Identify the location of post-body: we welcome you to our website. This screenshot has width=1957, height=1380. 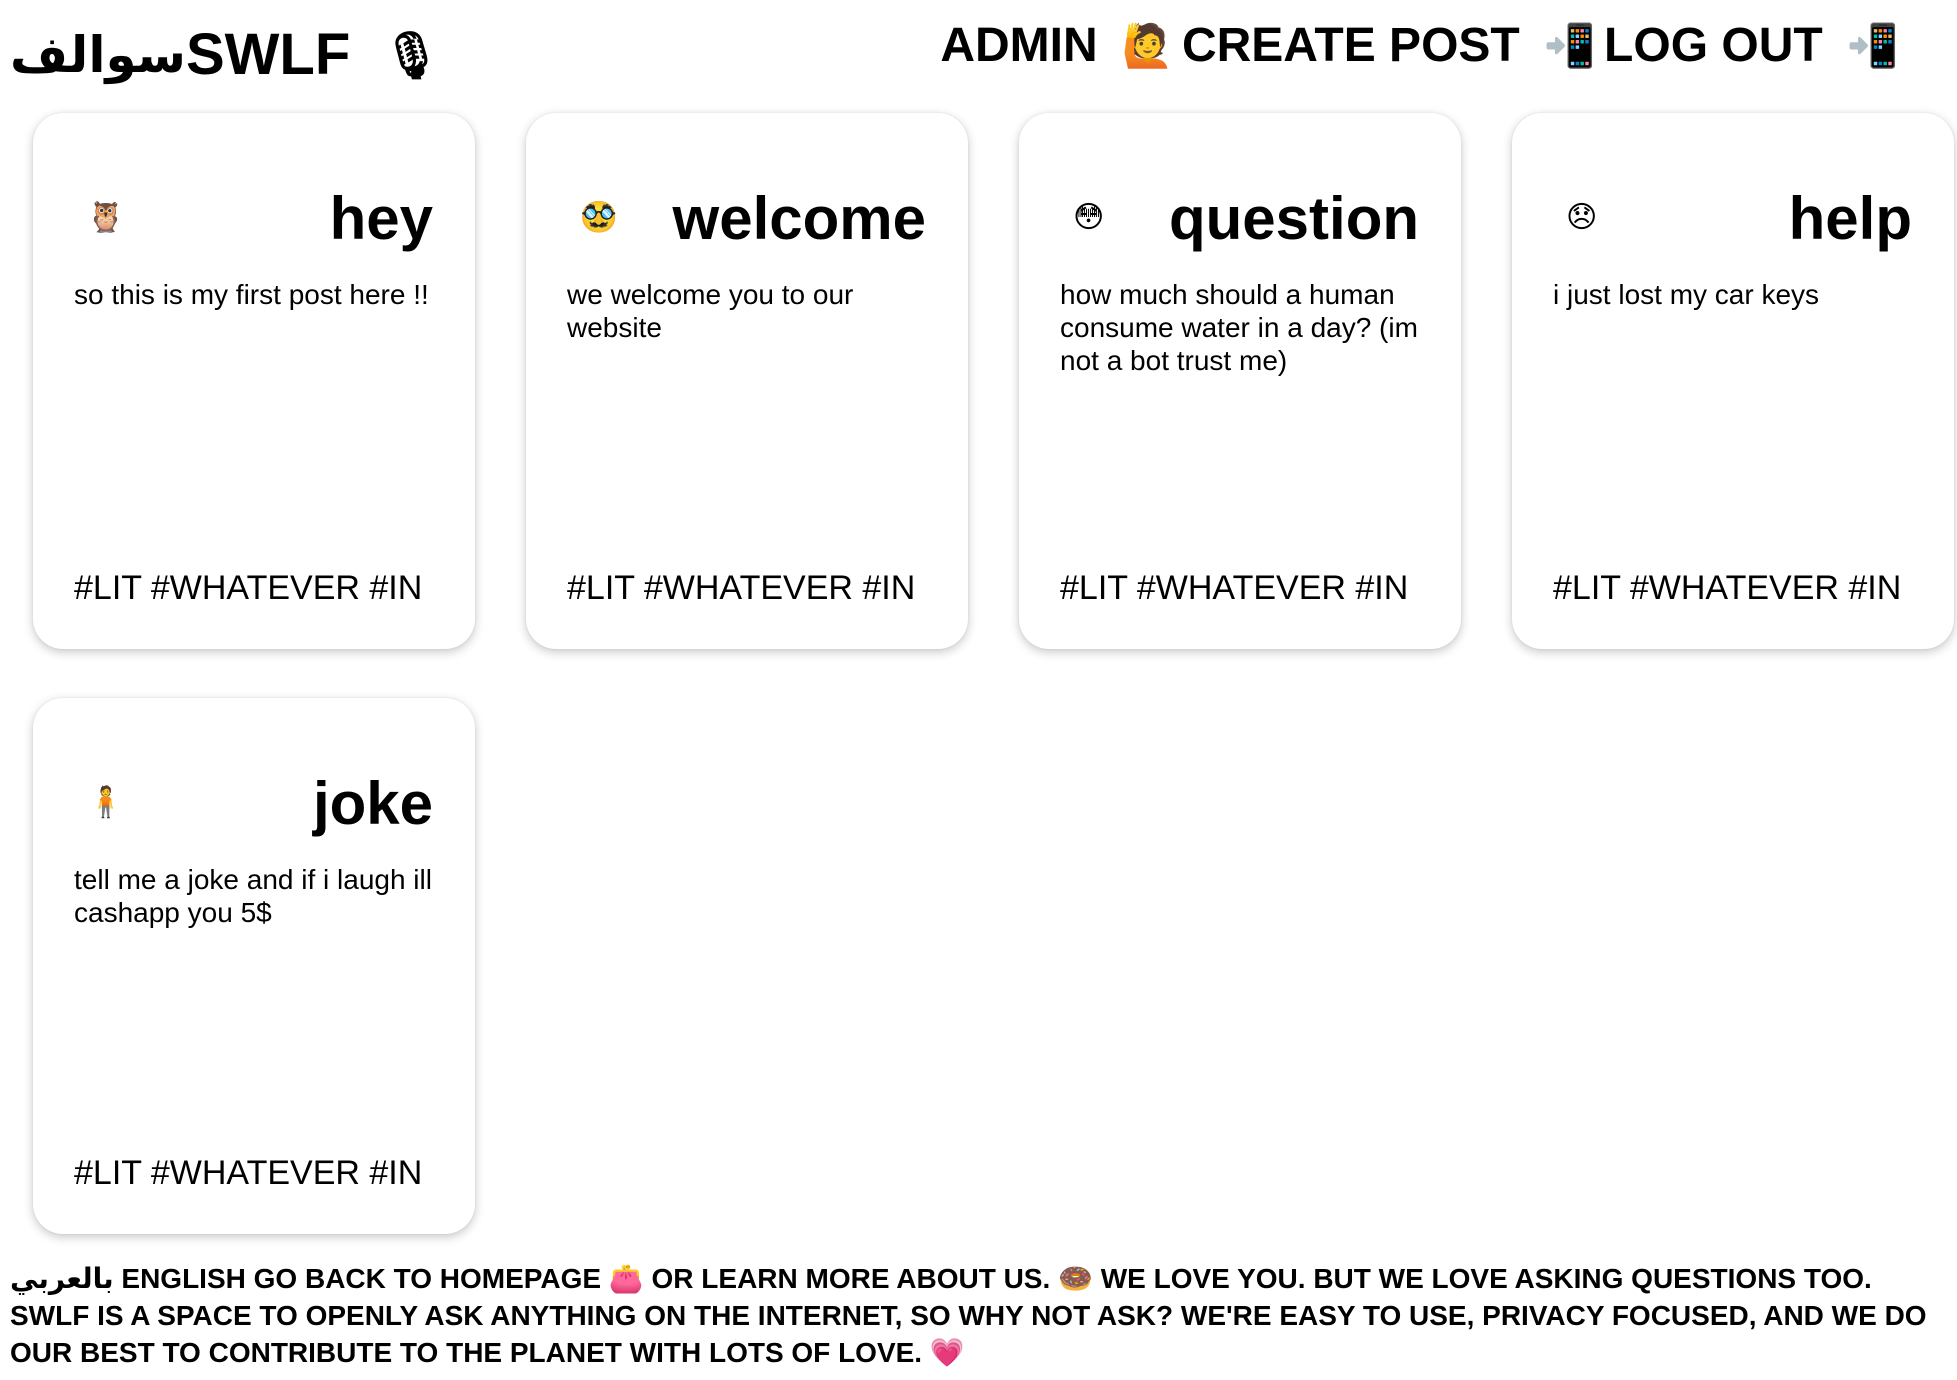
(710, 311).